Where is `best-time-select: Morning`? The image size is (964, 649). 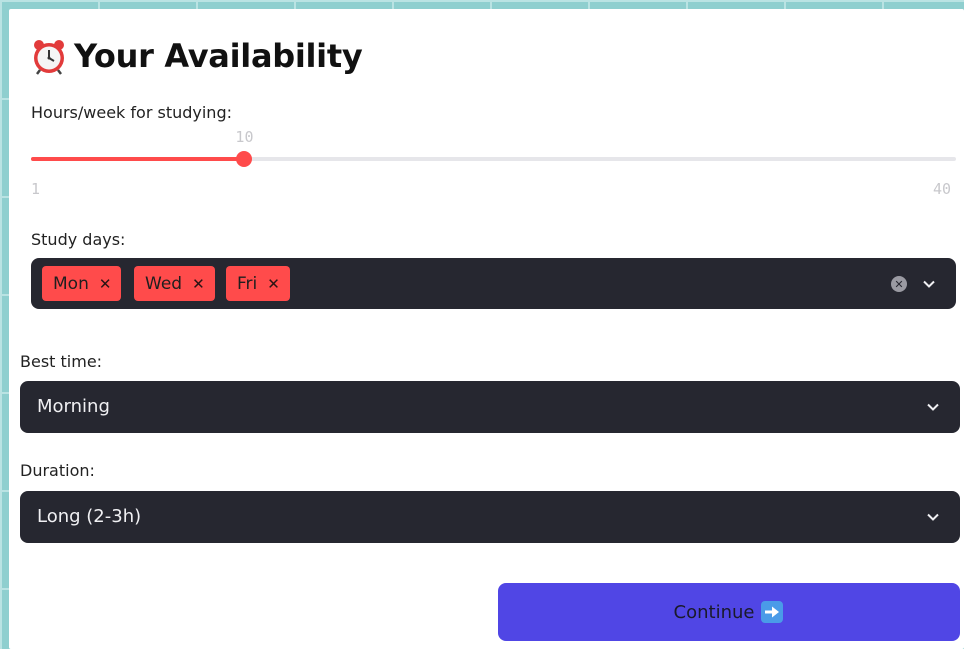
best-time-select: Morning is located at coordinates (490, 407).